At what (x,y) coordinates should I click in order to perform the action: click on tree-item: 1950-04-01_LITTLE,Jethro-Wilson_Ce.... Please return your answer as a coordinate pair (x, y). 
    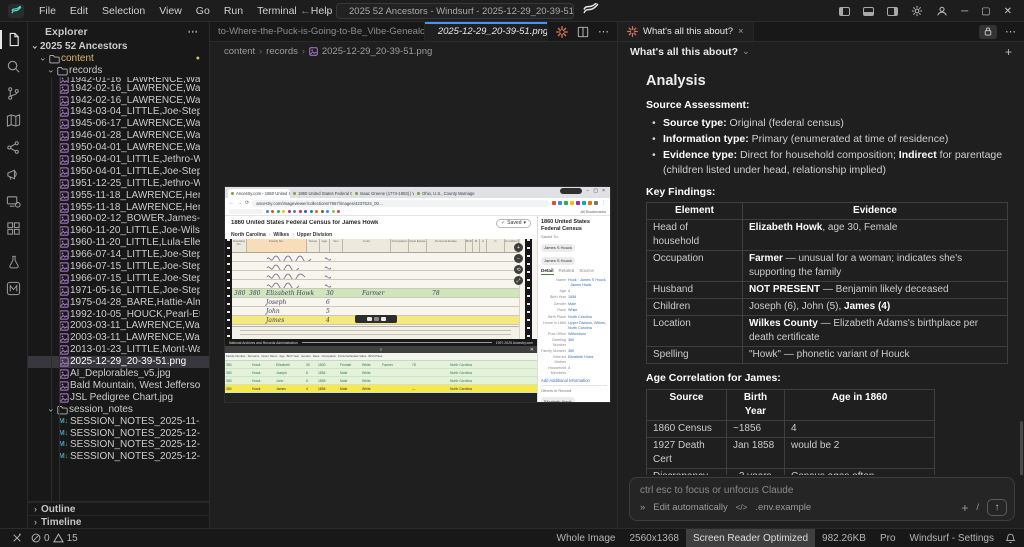
    Looking at the image, I should click on (118, 160).